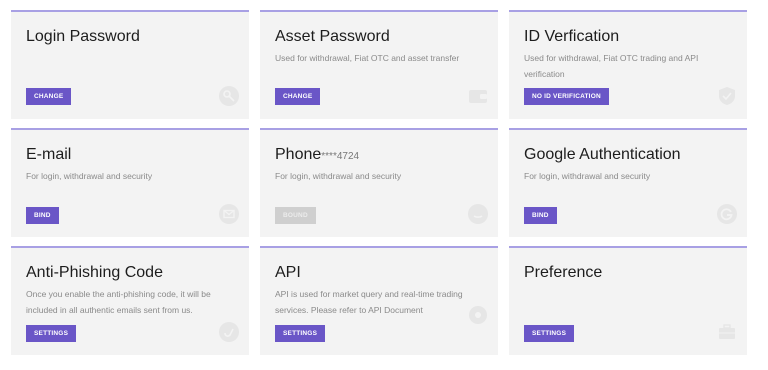 This screenshot has height=370, width=768. I want to click on phone-bound-button: BOUND, so click(295, 215).